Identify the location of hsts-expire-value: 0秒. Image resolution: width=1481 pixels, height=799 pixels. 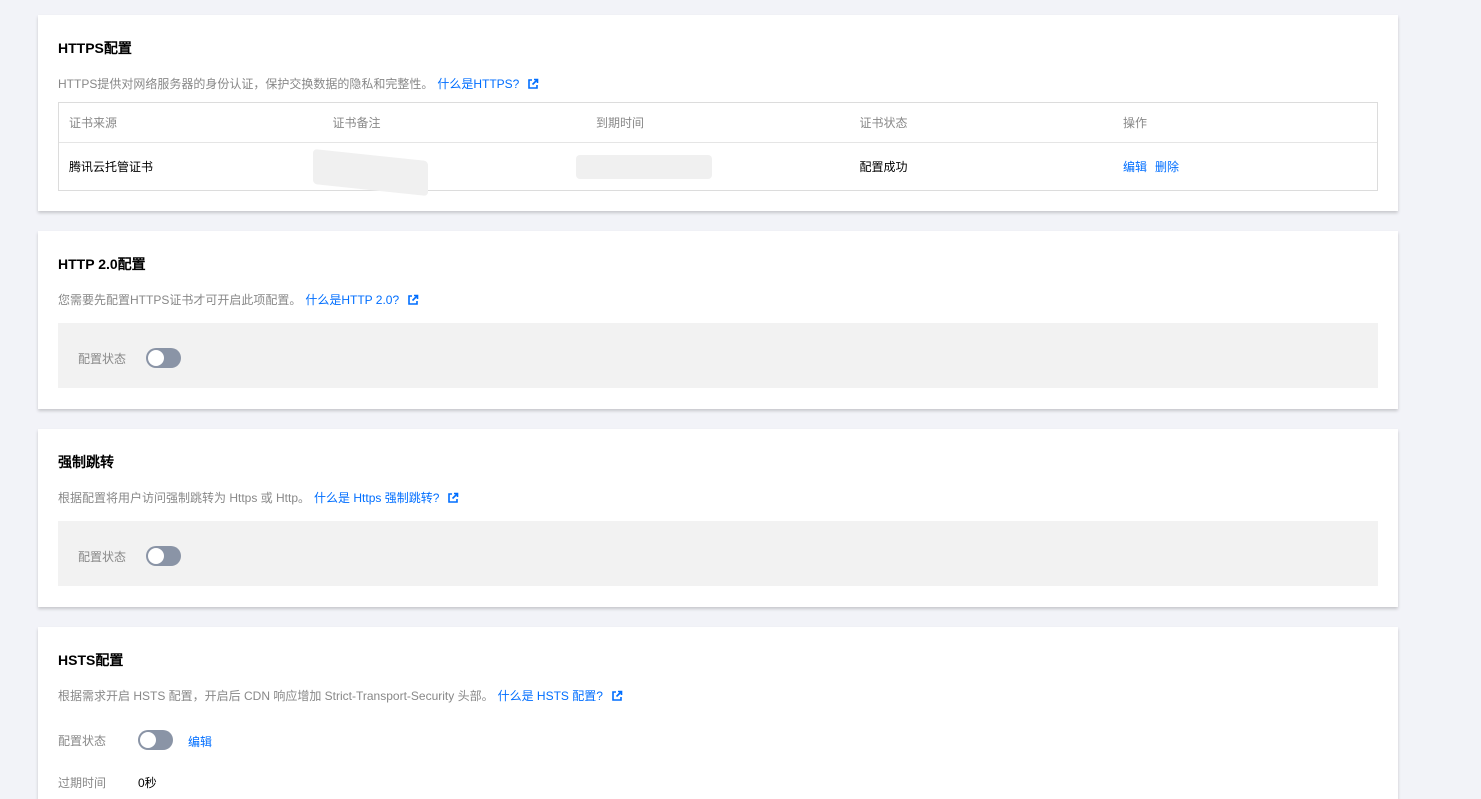
(147, 783).